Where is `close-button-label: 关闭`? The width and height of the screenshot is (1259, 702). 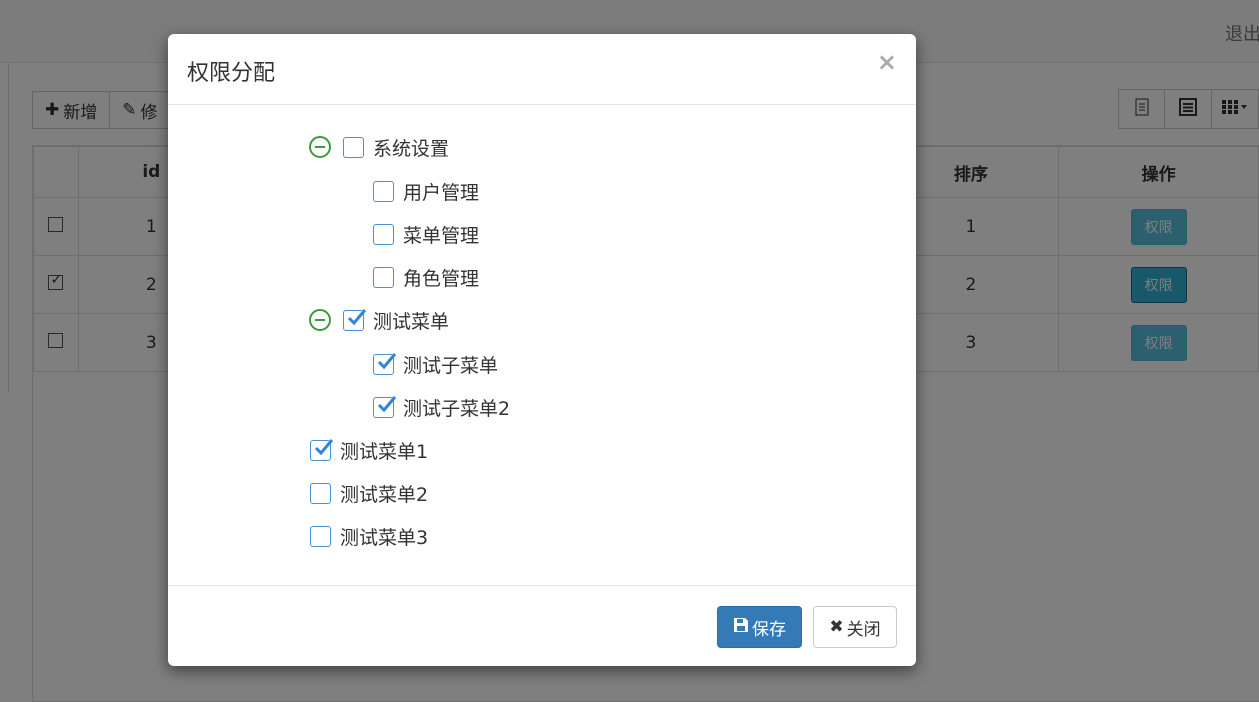
close-button-label: 关闭 is located at coordinates (863, 629).